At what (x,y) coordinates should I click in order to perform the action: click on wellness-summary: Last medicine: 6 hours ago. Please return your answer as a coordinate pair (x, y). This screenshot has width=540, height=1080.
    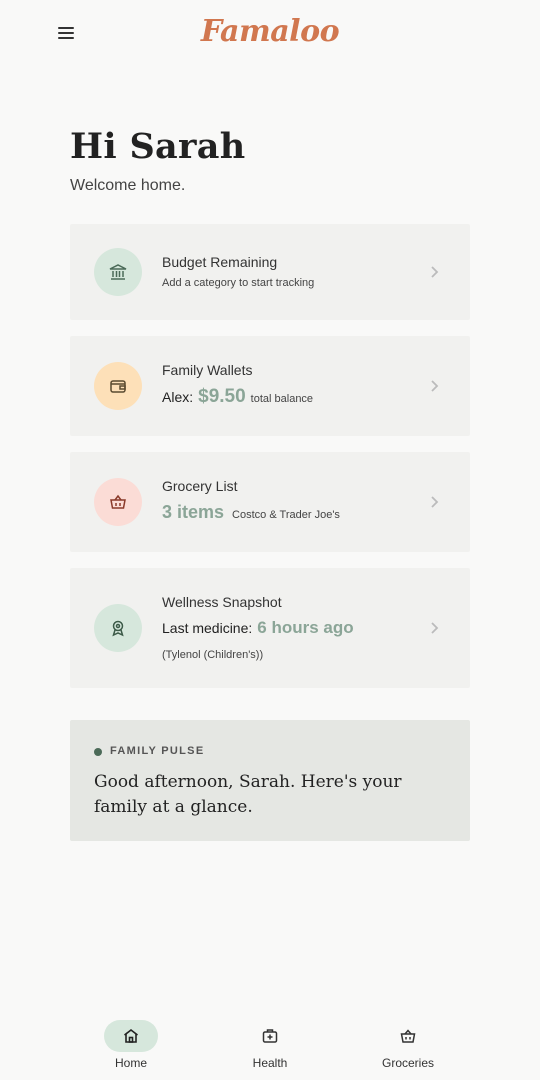
    Looking at the image, I should click on (258, 628).